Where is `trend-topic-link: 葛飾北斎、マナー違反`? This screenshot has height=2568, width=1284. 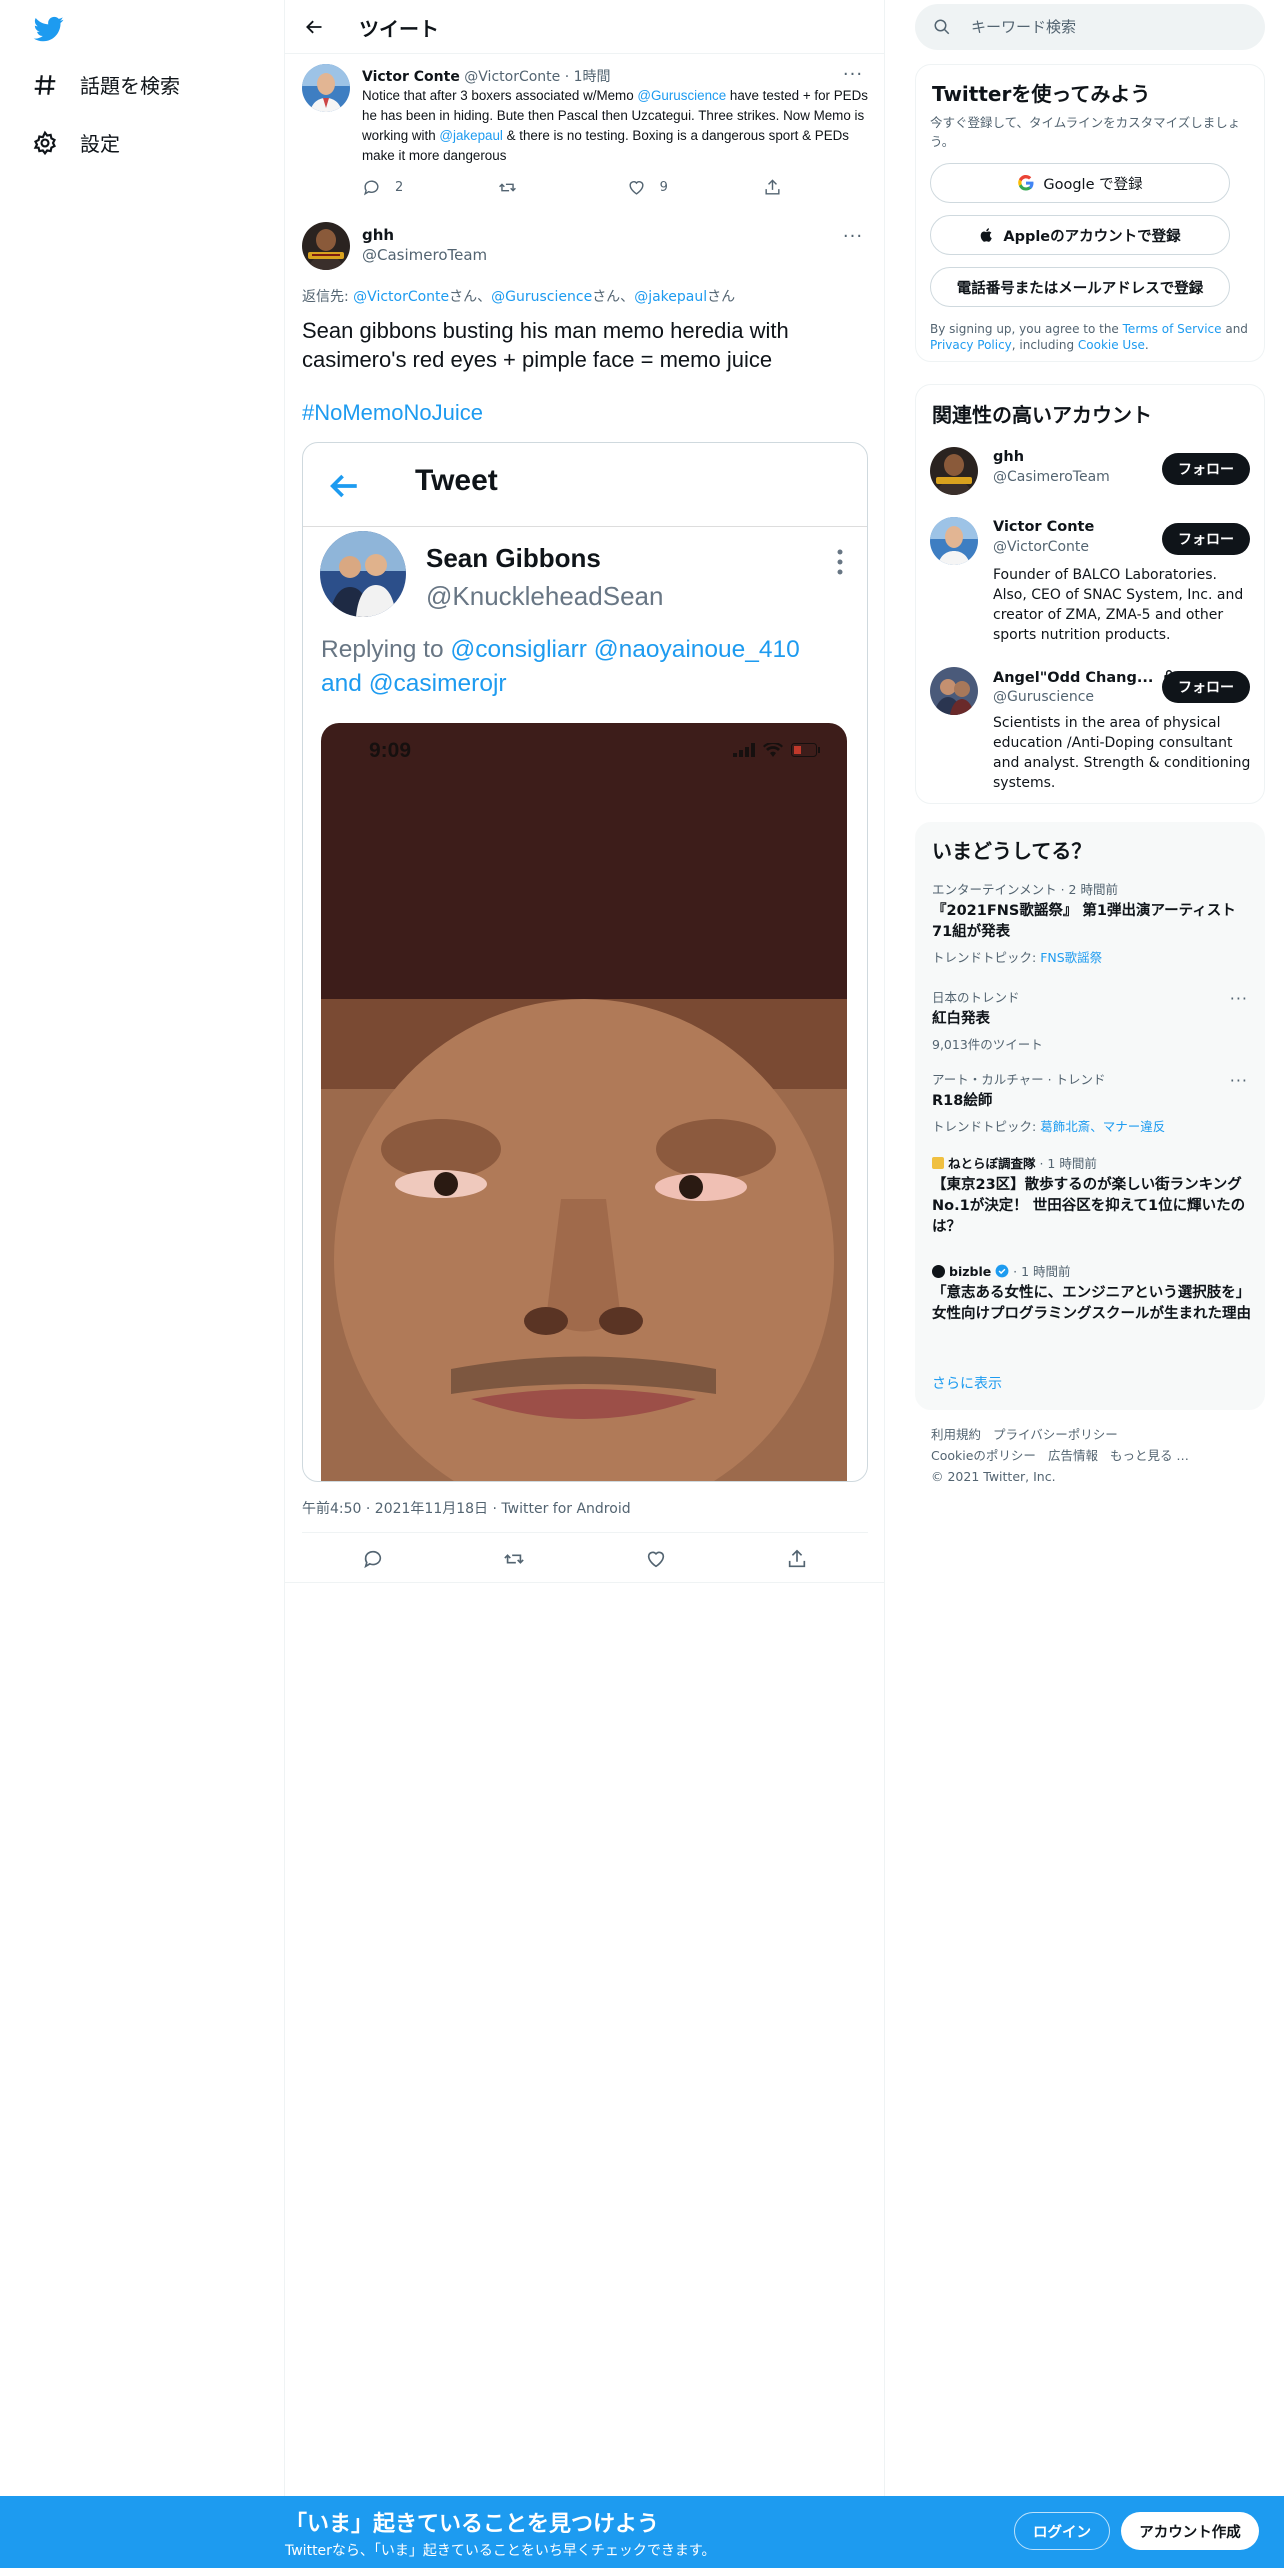
trend-topic-link: 葛飾北斎、マナー違反 is located at coordinates (1102, 1126).